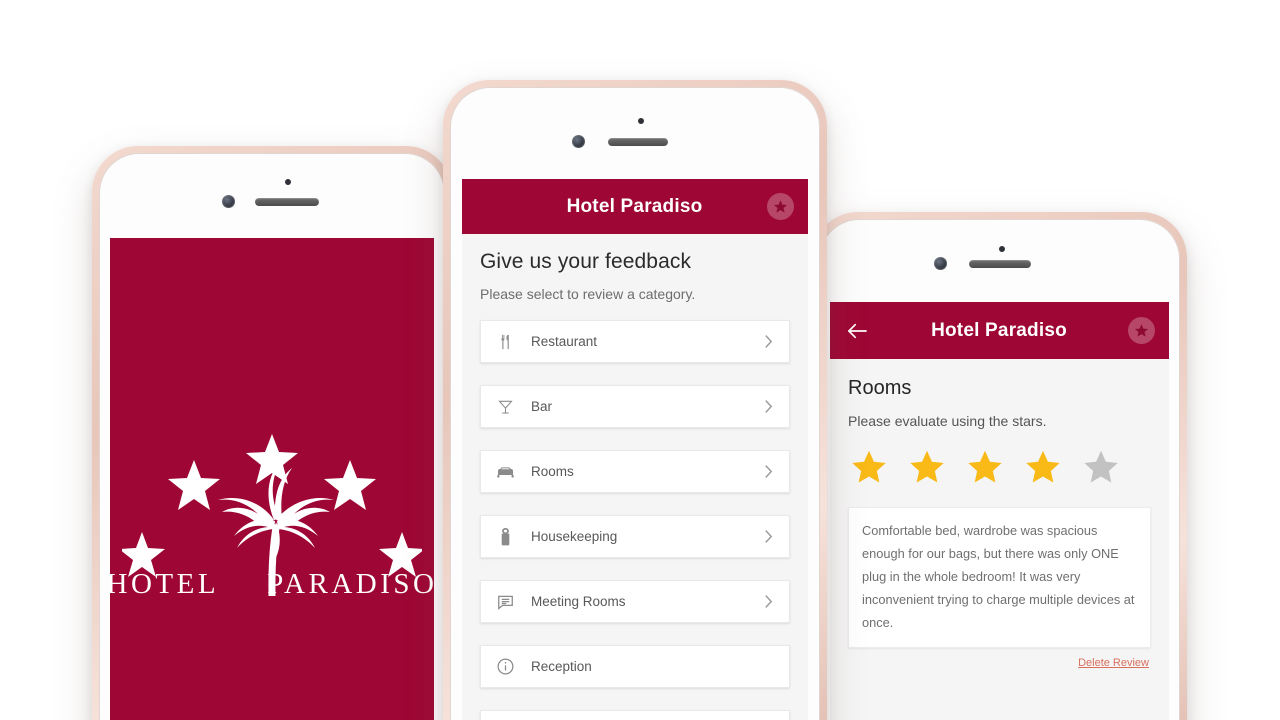  Describe the element at coordinates (588, 294) in the screenshot. I see `page-subtitle: Please select to review a category.` at that location.